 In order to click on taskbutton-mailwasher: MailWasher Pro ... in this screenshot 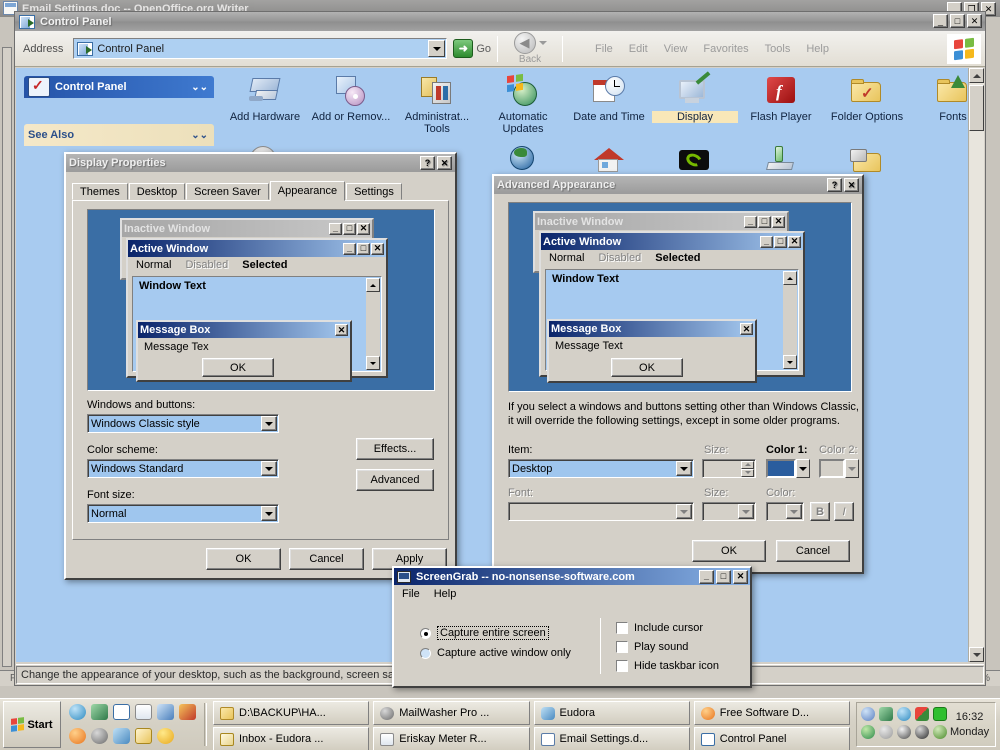, I will do `click(451, 713)`.